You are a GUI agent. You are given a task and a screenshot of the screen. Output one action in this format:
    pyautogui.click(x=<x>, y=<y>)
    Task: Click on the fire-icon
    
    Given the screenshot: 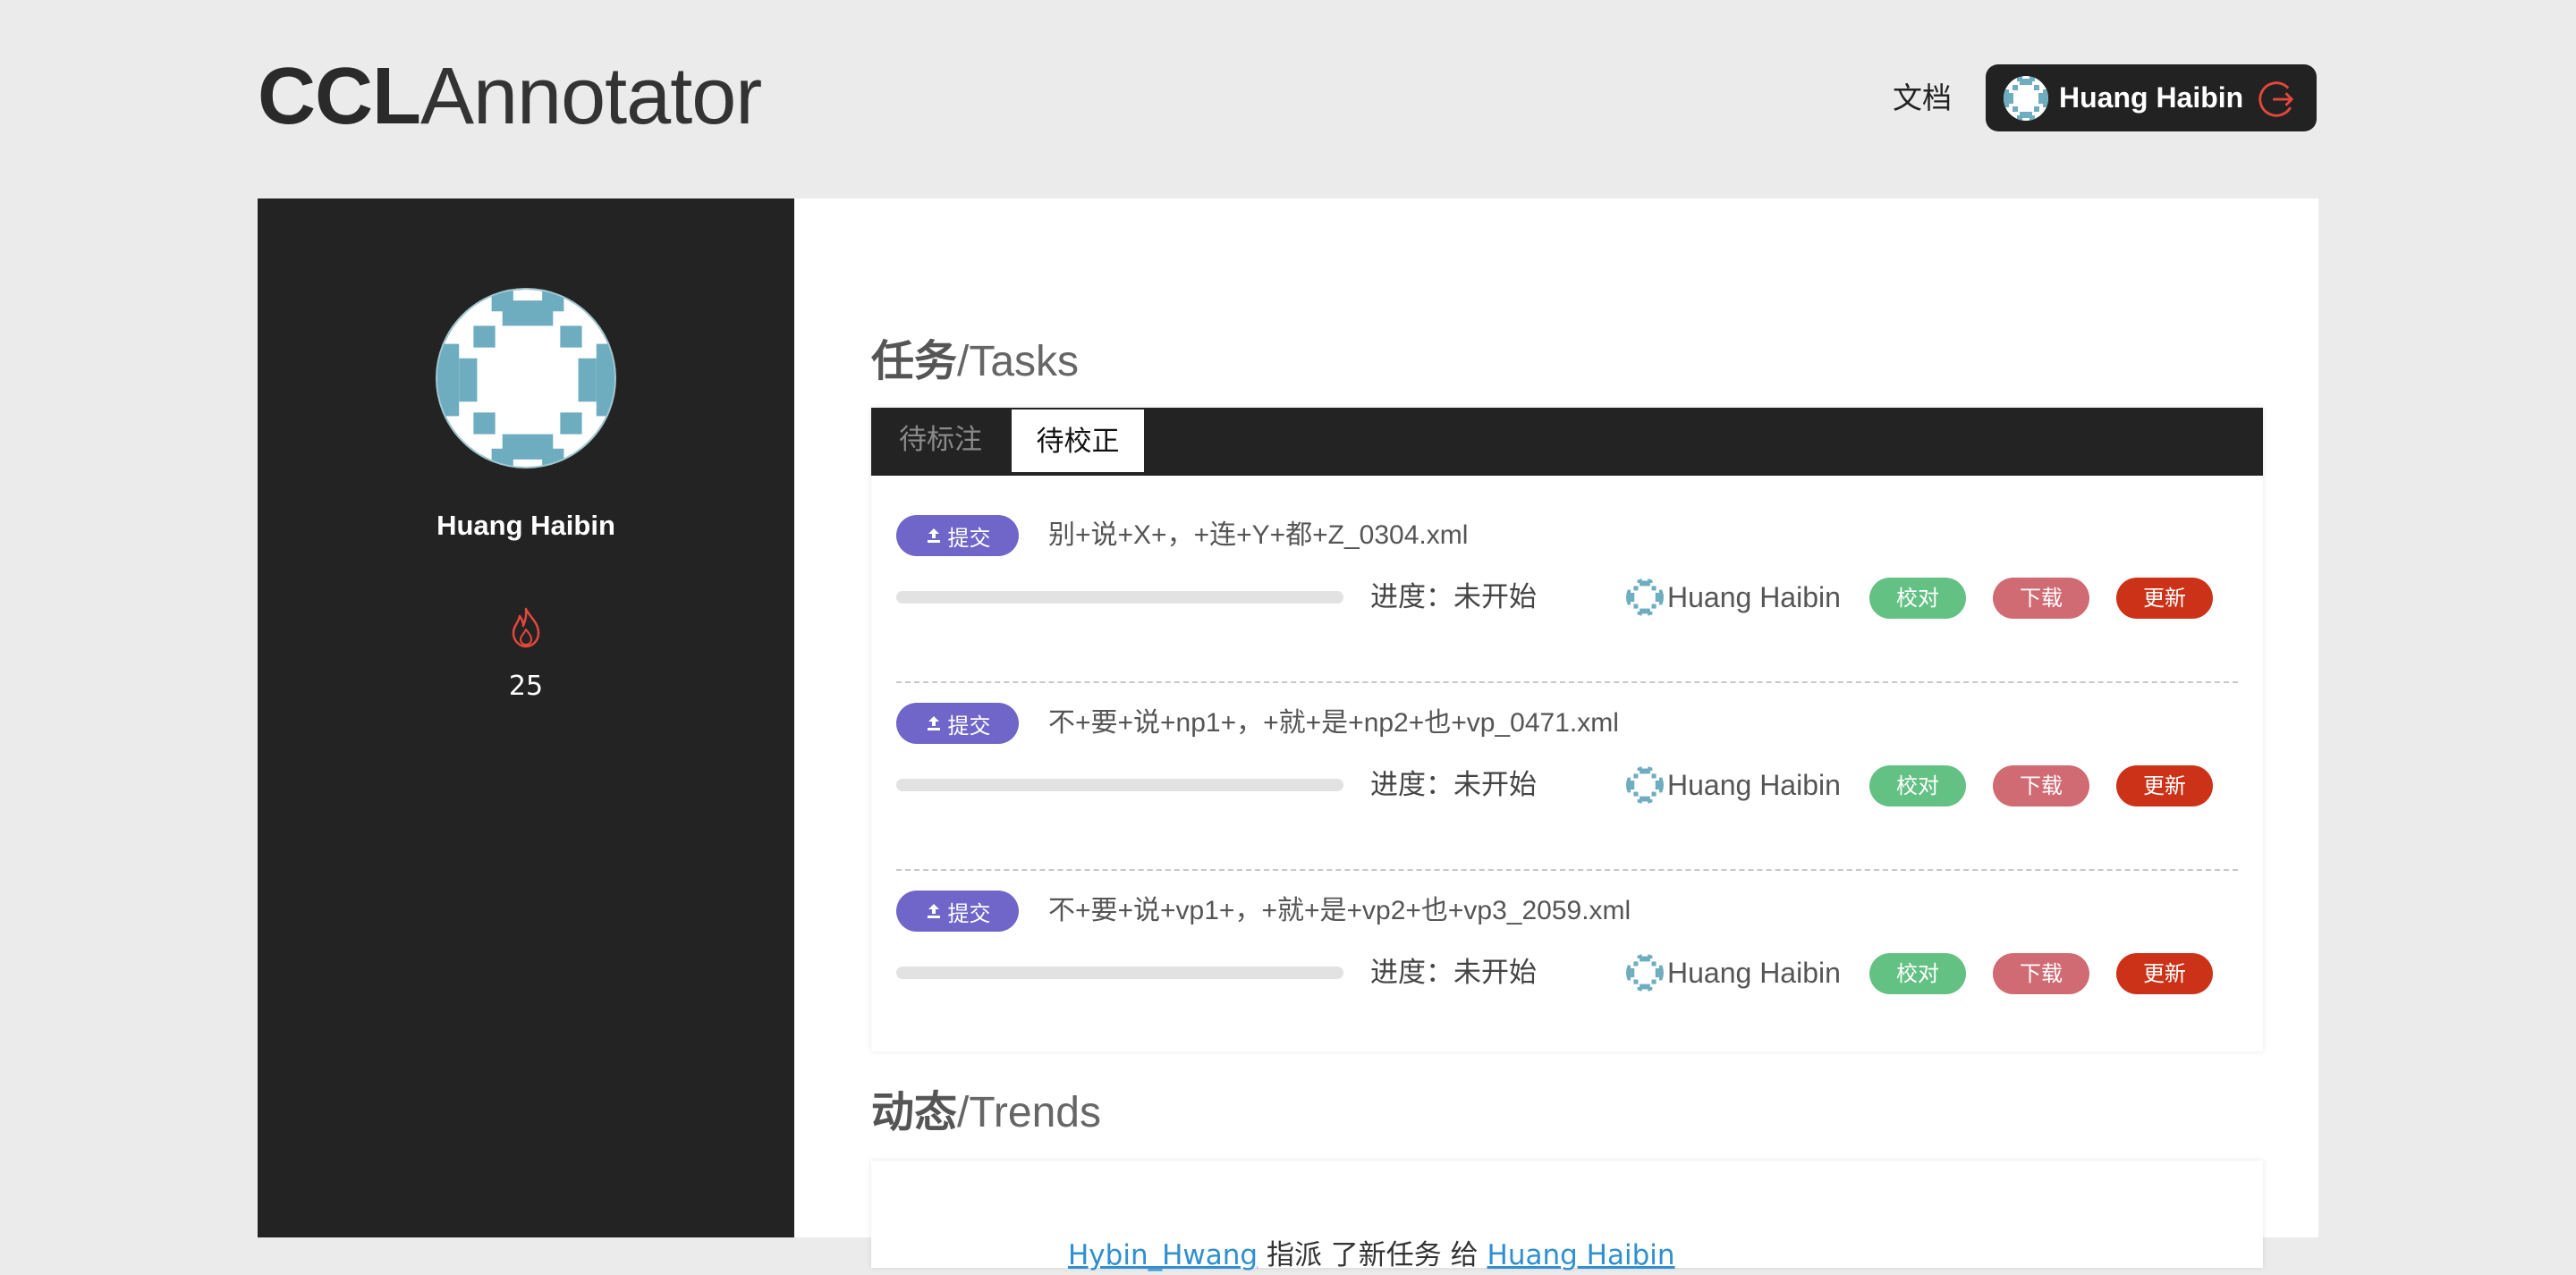 What is the action you would take?
    pyautogui.click(x=526, y=627)
    